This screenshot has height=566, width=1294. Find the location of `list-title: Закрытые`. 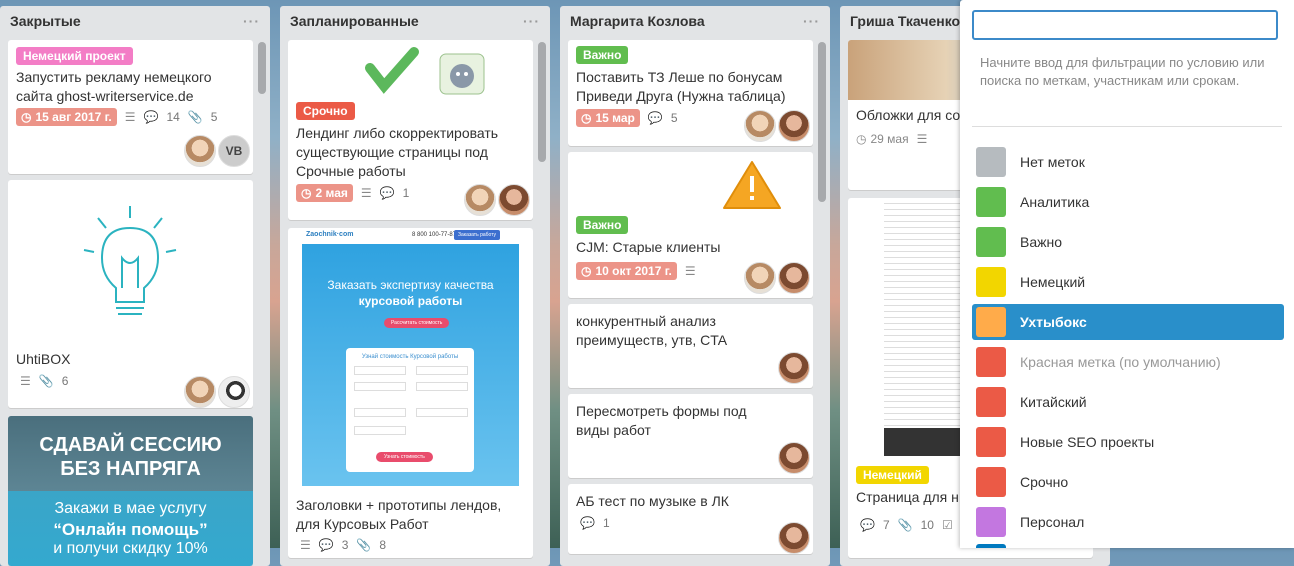

list-title: Закрытые is located at coordinates (45, 21).